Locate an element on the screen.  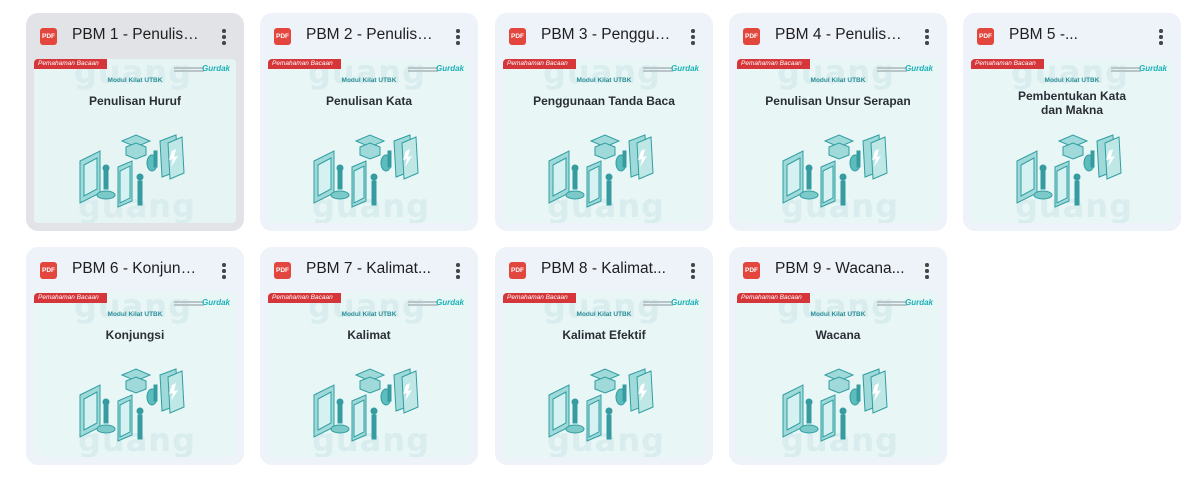
topic-title: Wacana is located at coordinates (838, 335).